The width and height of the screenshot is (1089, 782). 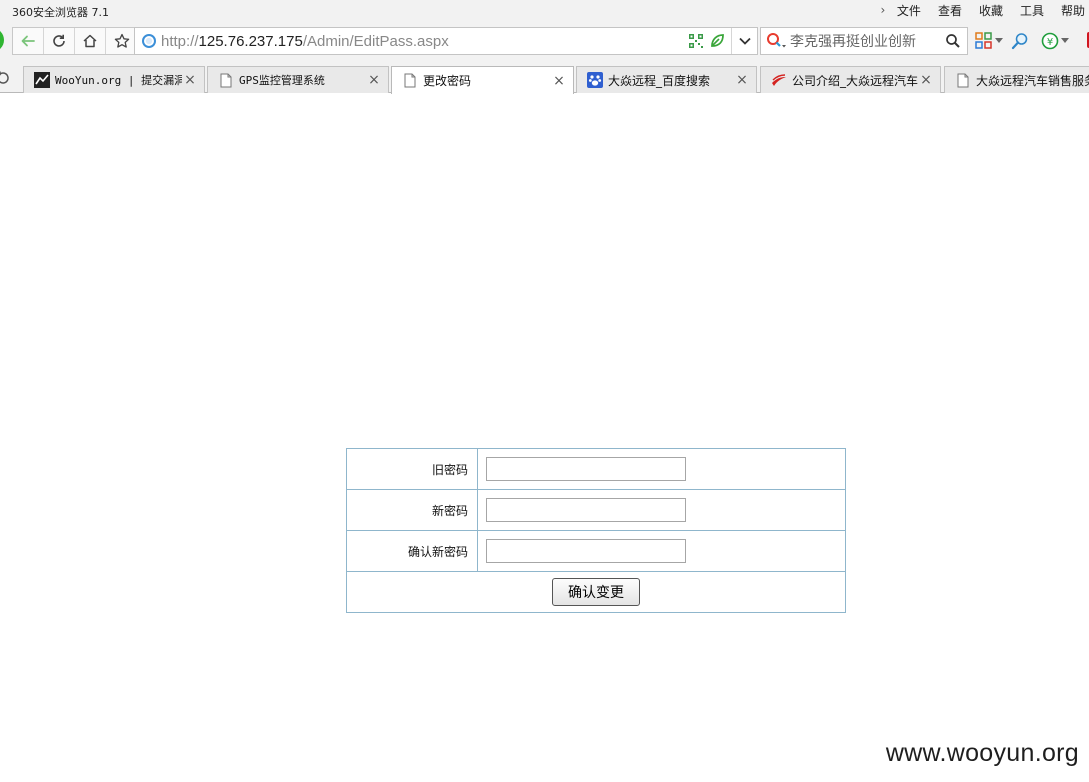 I want to click on tab-company-intro: 公司介绍_大焱远程汽车 ×, so click(x=850, y=79).